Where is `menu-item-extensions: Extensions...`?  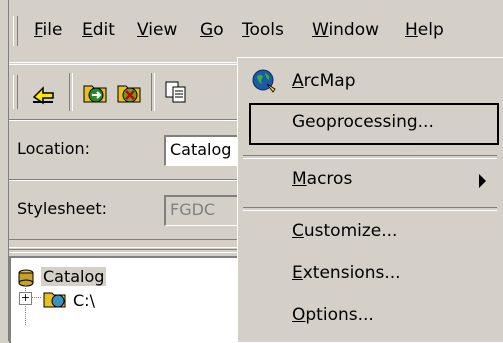
menu-item-extensions: Extensions... is located at coordinates (370, 274).